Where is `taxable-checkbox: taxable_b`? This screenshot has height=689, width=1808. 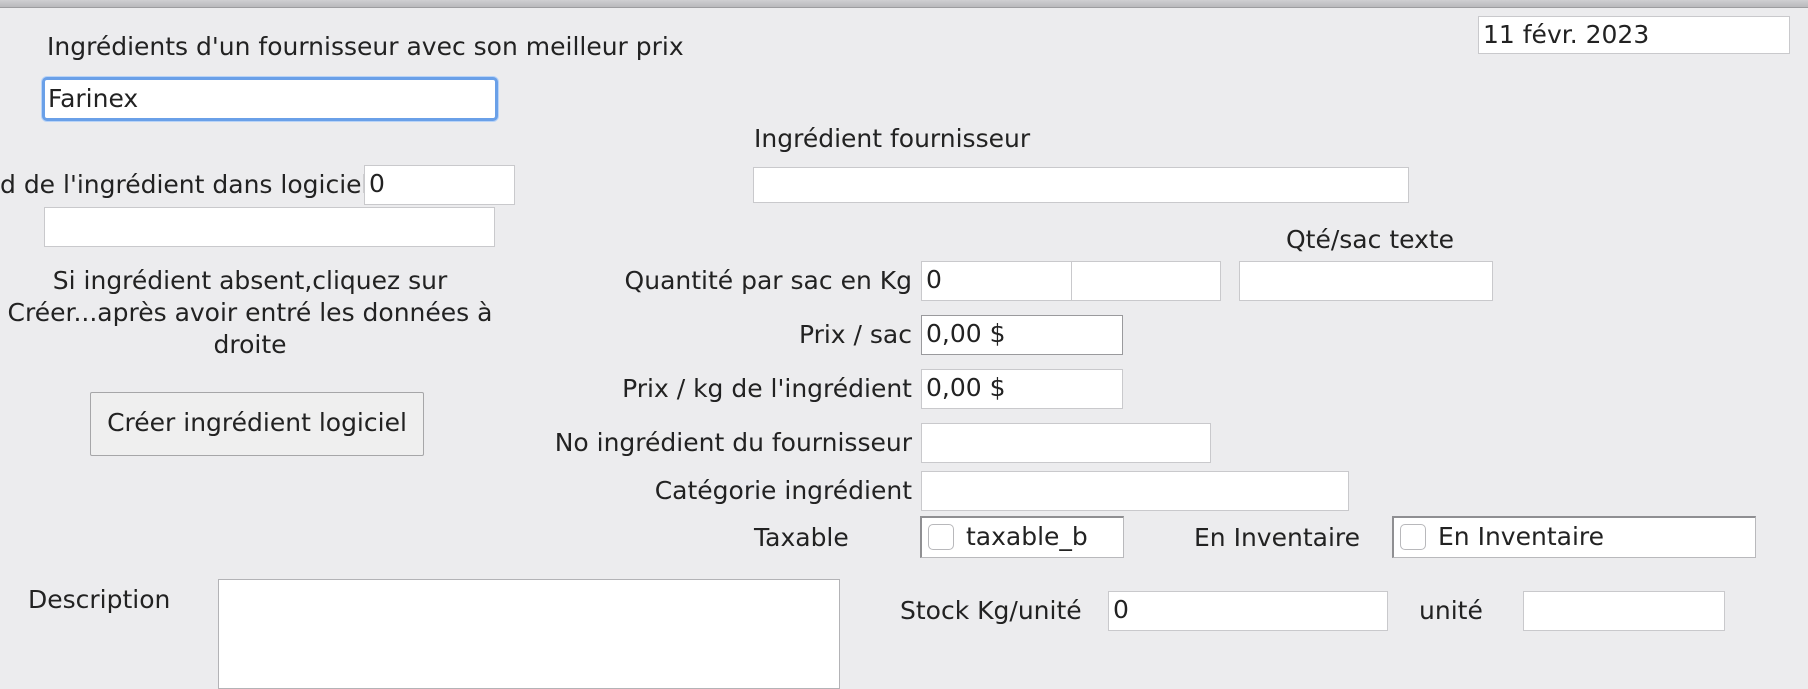 taxable-checkbox: taxable_b is located at coordinates (1022, 537).